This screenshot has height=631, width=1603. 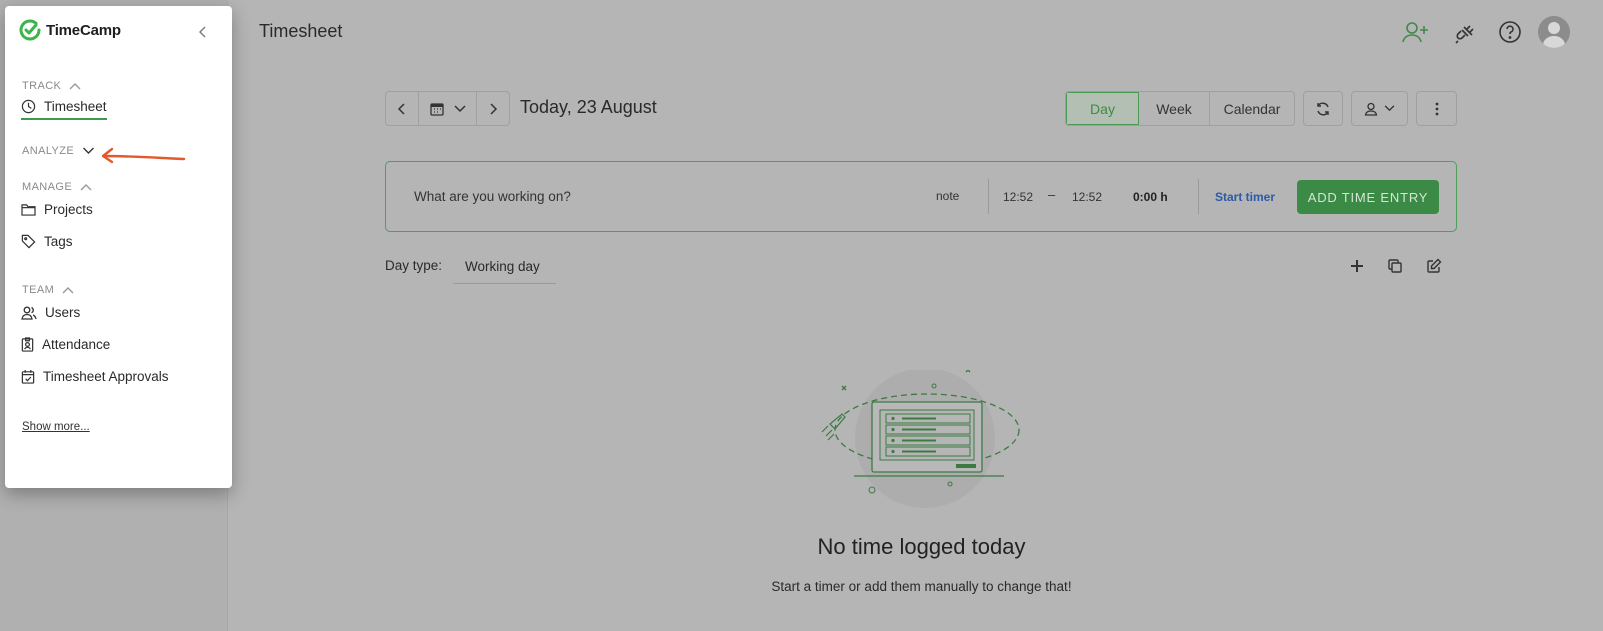 What do you see at coordinates (28, 376) in the screenshot?
I see `calendar-check-icon` at bounding box center [28, 376].